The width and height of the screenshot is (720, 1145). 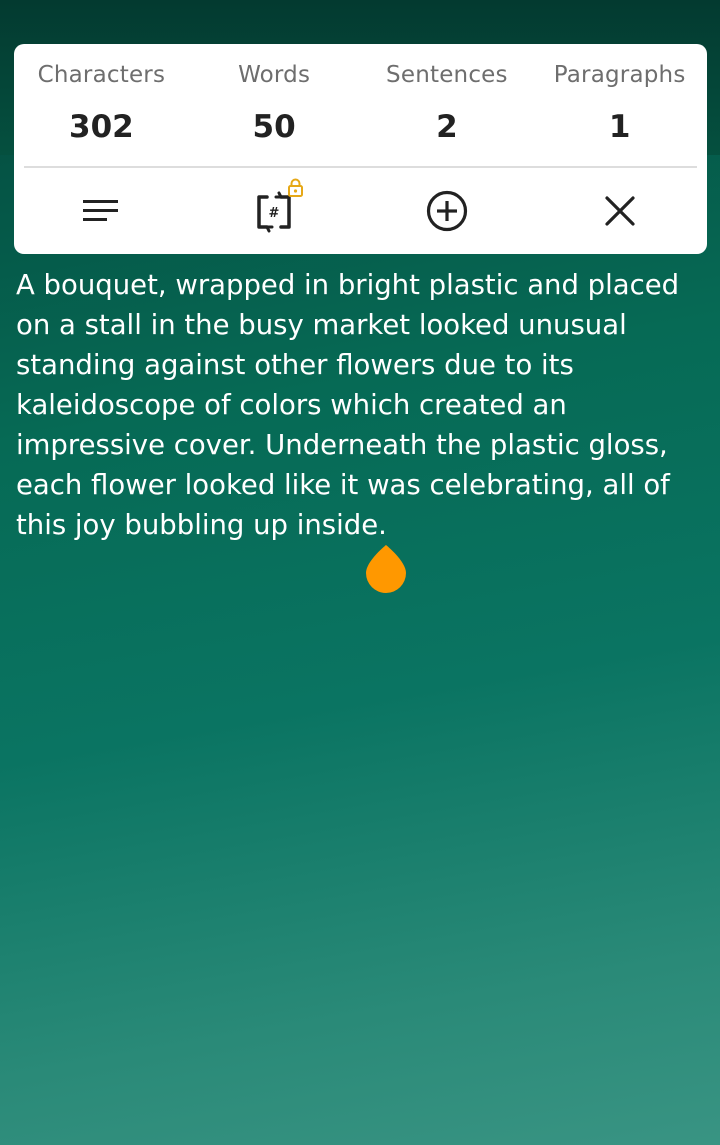 What do you see at coordinates (619, 127) in the screenshot?
I see `stat-paragraphs-value: 1` at bounding box center [619, 127].